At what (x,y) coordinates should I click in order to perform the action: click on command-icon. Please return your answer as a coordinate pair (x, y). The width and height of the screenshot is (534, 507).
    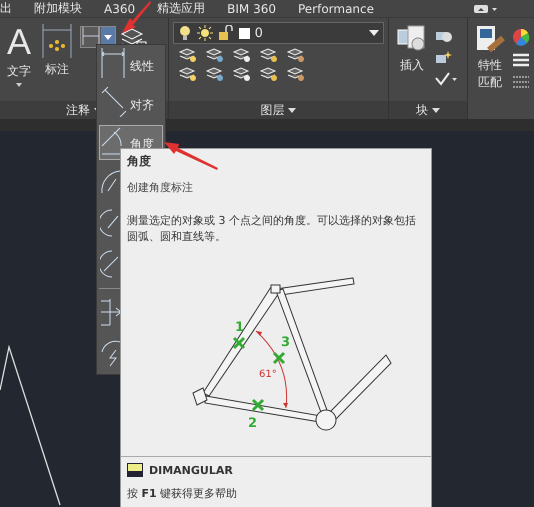
    Looking at the image, I should click on (135, 470).